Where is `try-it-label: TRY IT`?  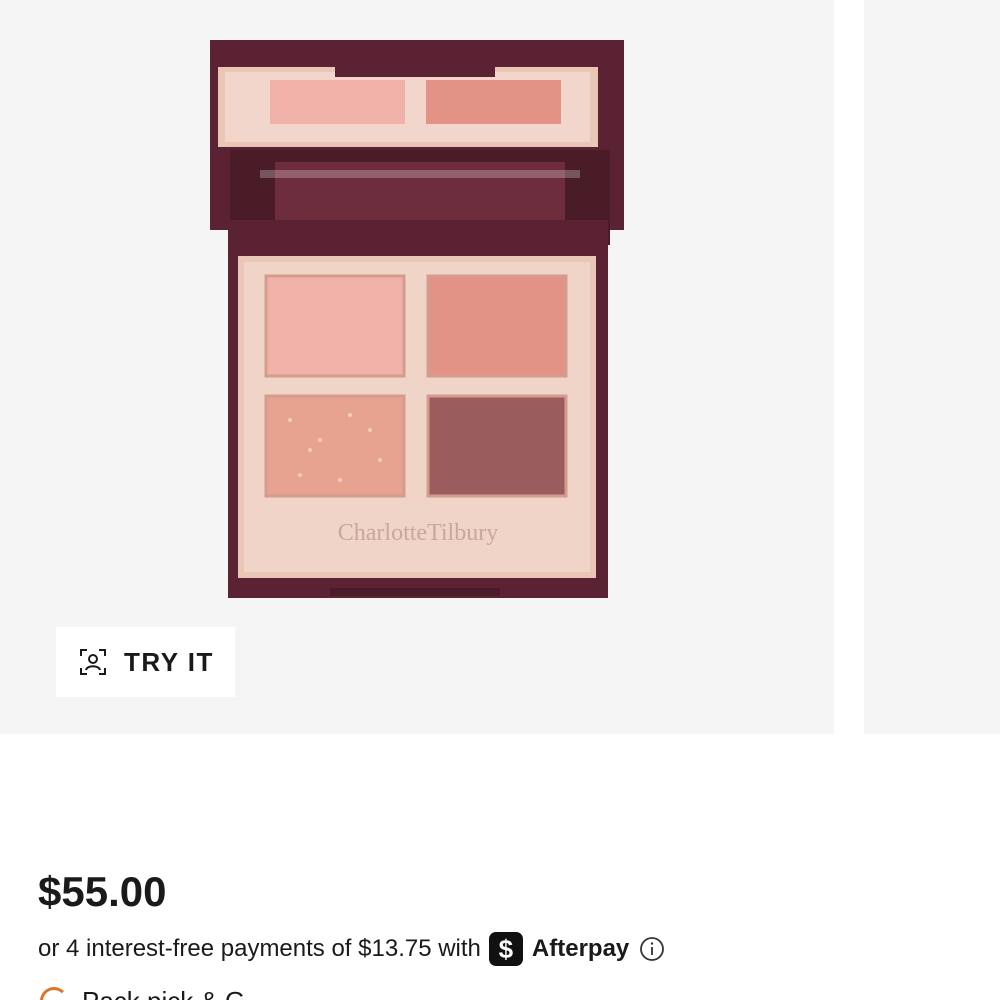
try-it-label: TRY IT is located at coordinates (169, 661).